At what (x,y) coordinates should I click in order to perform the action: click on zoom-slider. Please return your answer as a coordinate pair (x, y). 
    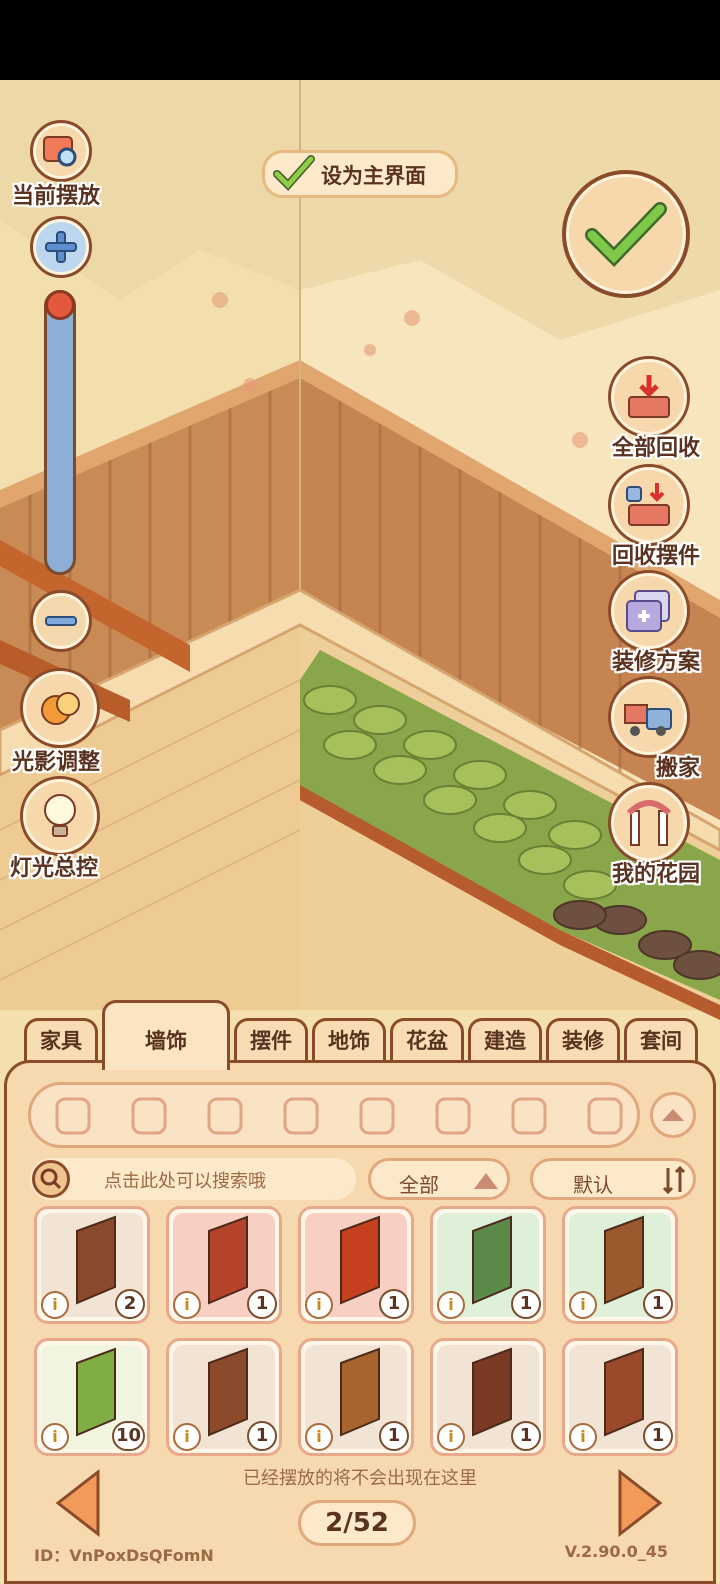
    Looking at the image, I should click on (60, 432).